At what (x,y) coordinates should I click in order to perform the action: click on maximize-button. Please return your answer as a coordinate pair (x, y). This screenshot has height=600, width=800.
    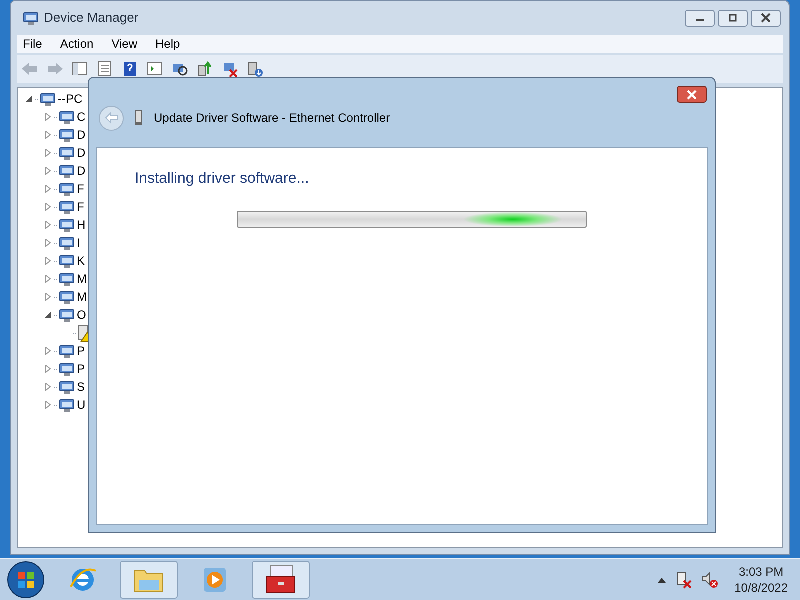
    Looking at the image, I should click on (733, 18).